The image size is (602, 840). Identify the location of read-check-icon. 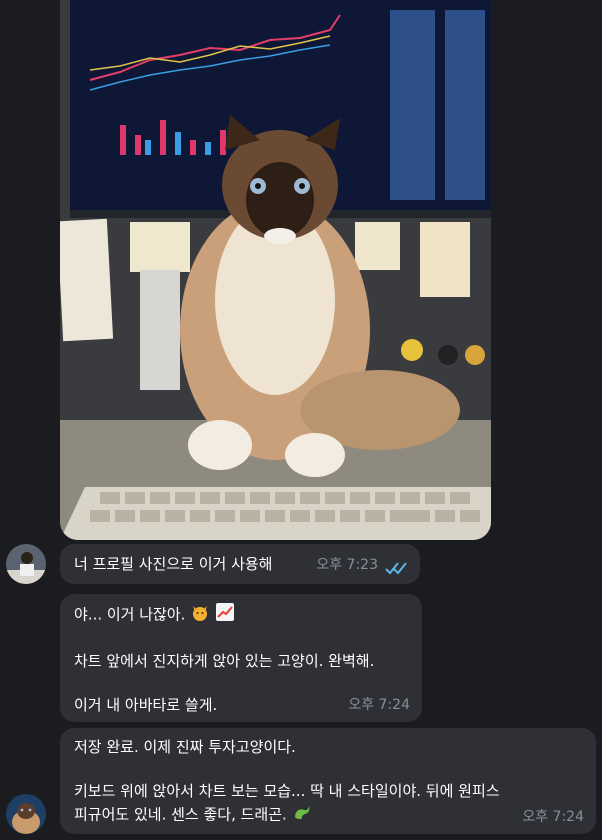
(396, 568).